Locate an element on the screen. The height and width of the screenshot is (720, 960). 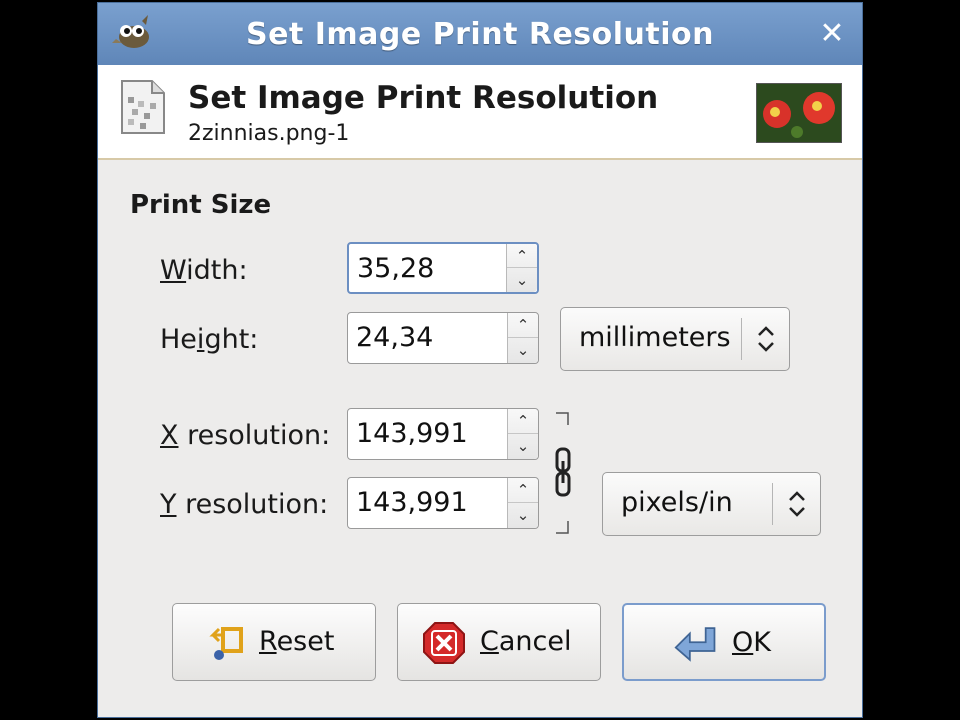
resolution-unit-combo: pixels/in is located at coordinates (711, 504).